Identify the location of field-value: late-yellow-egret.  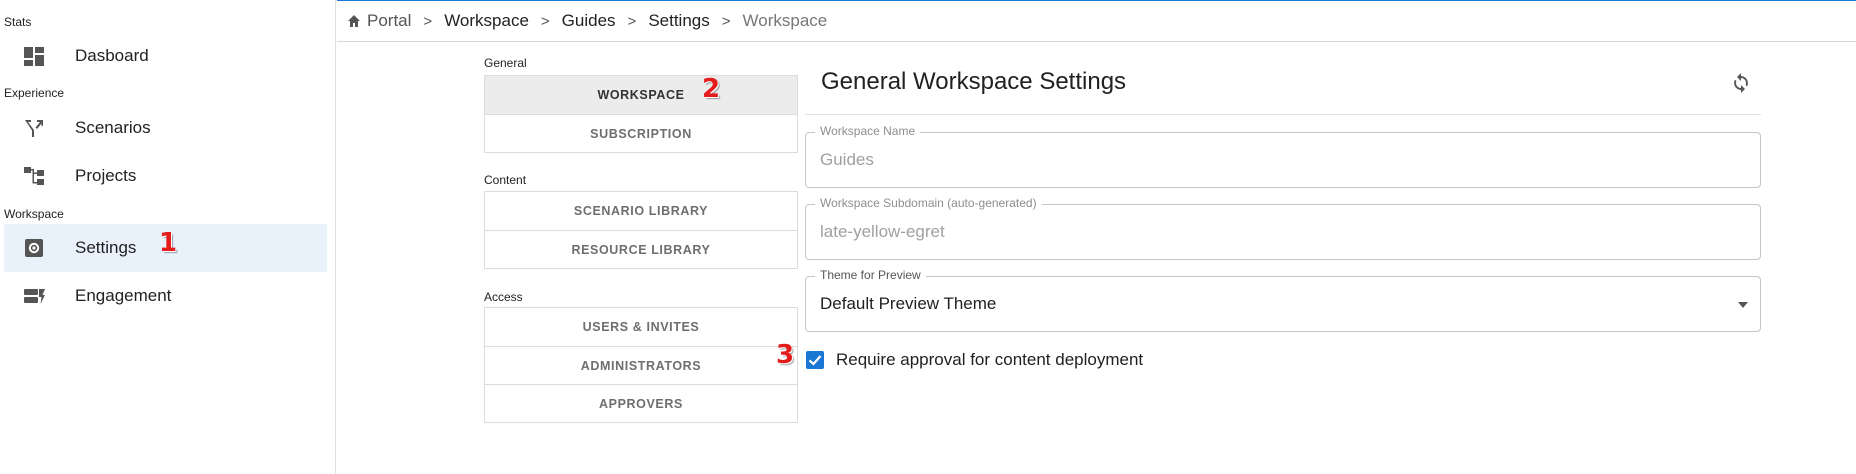
(882, 231).